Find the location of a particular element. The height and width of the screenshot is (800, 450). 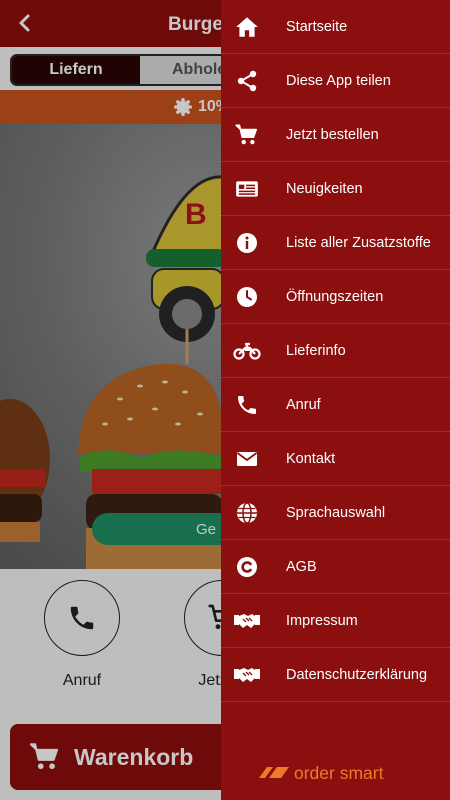

news-icon is located at coordinates (247, 189).